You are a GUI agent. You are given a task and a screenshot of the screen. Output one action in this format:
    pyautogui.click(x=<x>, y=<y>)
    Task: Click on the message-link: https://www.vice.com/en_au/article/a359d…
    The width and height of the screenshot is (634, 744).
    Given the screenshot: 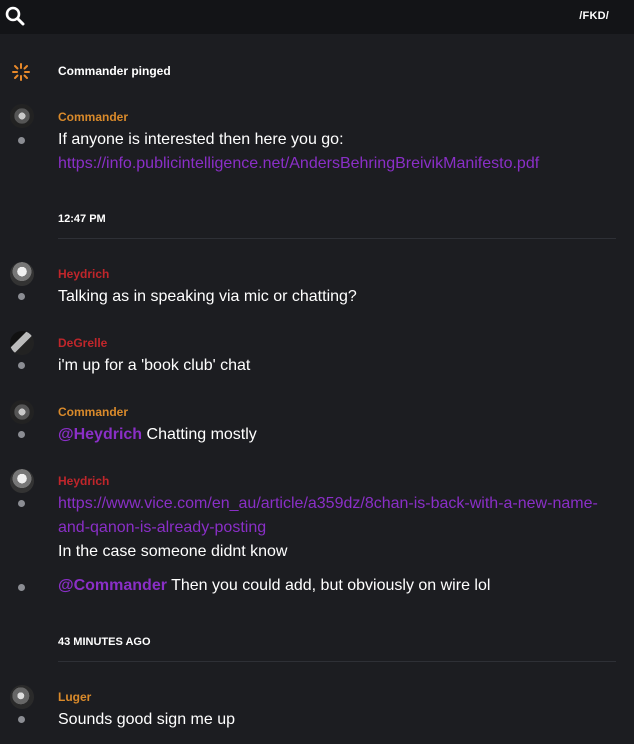 What is the action you would take?
    pyautogui.click(x=328, y=504)
    